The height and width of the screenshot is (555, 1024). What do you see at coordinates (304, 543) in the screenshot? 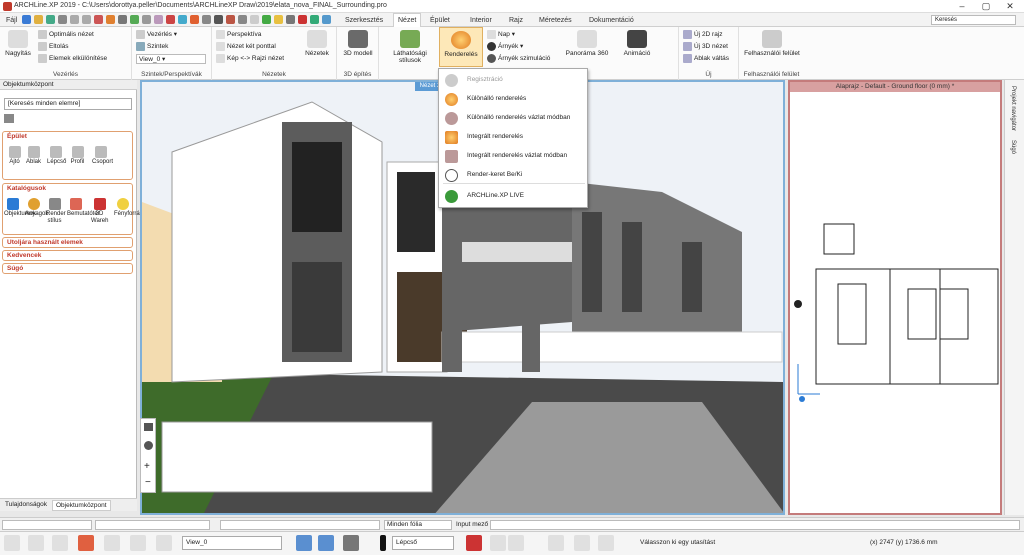
I see `arrow-up-icon` at bounding box center [304, 543].